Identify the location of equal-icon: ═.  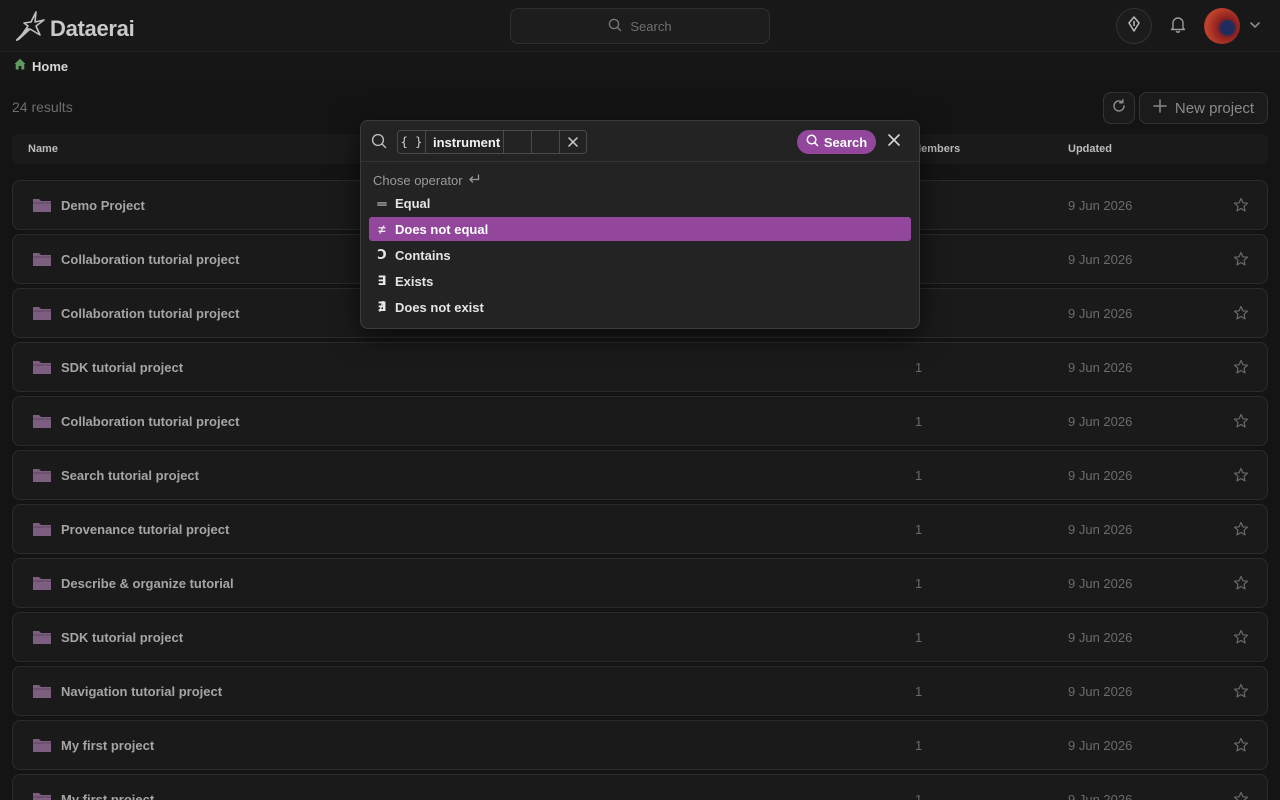
(382, 203).